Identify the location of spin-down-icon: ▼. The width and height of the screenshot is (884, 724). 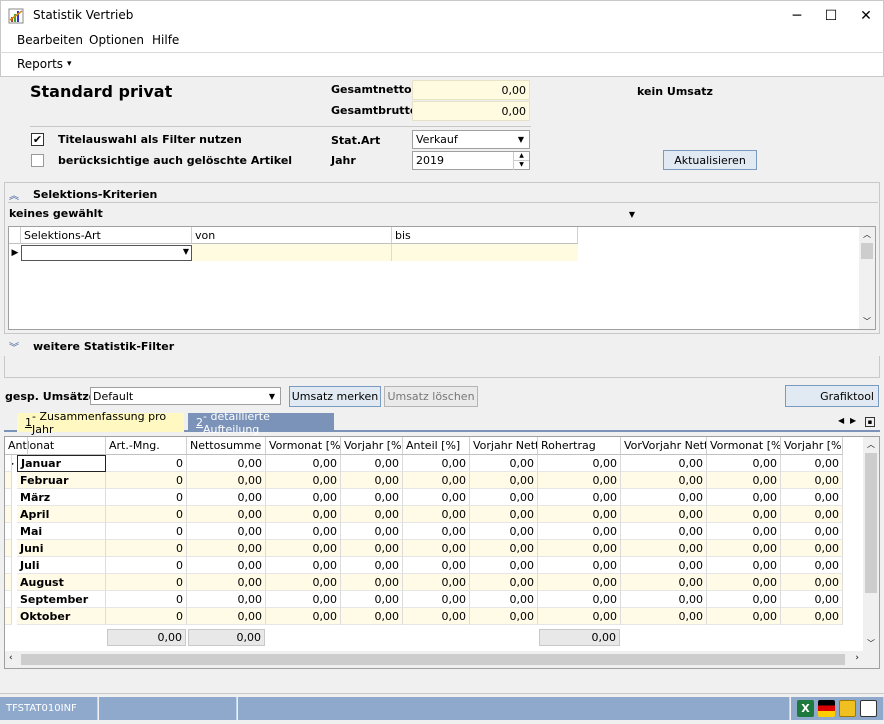
(521, 165).